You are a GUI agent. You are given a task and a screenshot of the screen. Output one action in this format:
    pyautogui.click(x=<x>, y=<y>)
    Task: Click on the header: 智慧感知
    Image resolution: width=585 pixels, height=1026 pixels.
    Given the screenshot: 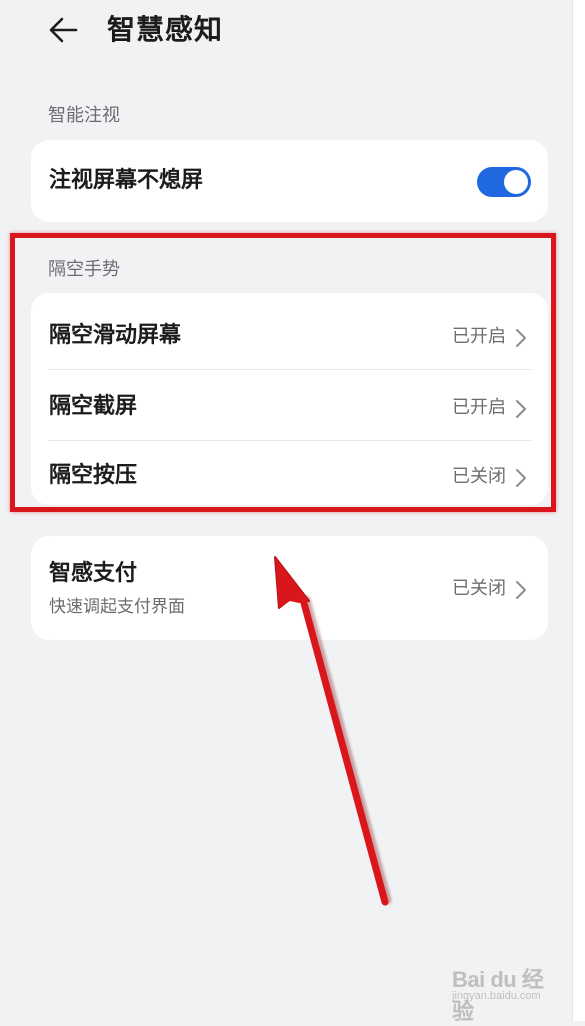 What is the action you would take?
    pyautogui.click(x=286, y=30)
    